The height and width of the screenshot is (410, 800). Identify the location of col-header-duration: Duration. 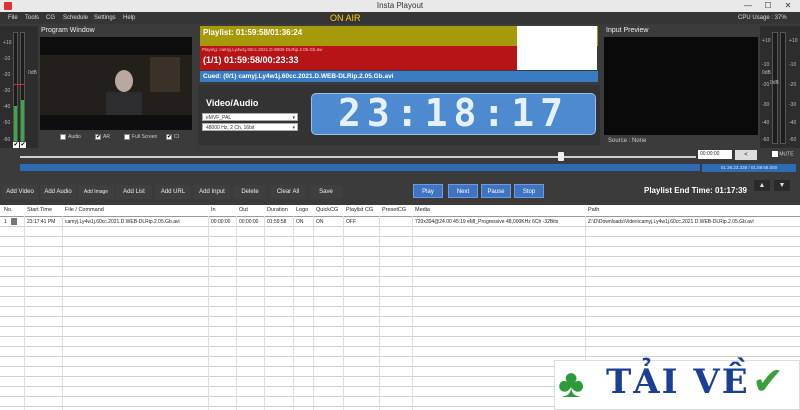
(277, 210).